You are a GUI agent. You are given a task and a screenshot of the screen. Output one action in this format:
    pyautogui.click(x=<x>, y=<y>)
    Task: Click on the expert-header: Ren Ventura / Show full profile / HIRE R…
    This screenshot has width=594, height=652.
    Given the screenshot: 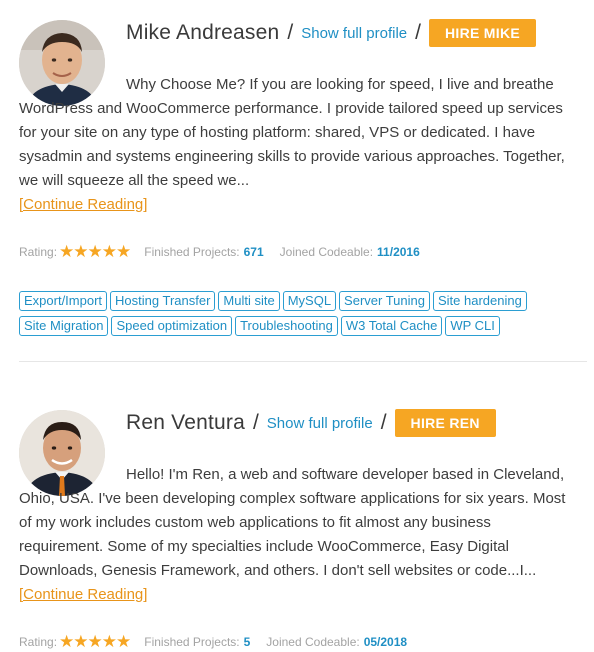 What is the action you would take?
    pyautogui.click(x=311, y=423)
    